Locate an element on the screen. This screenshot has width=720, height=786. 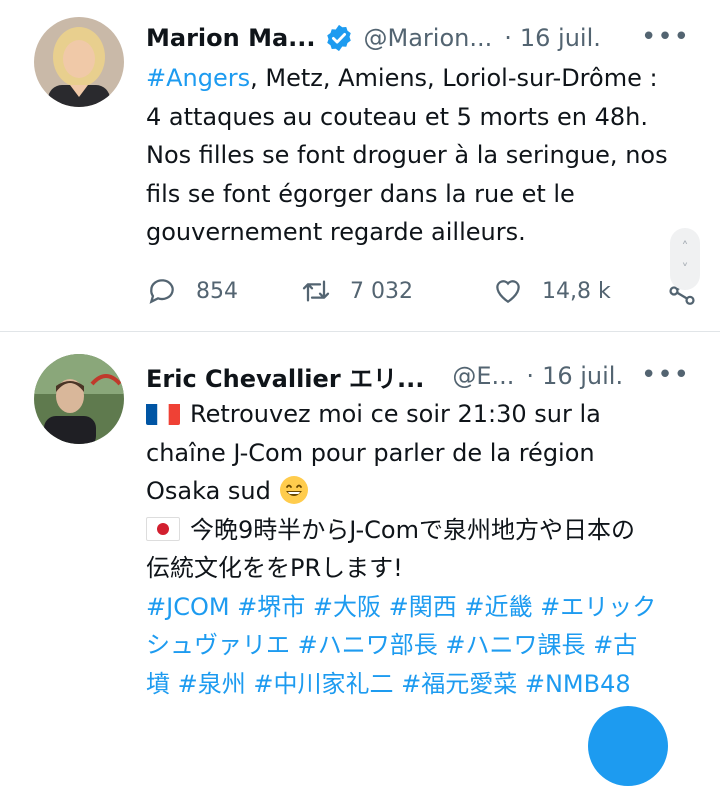
retweet-icon is located at coordinates (316, 291).